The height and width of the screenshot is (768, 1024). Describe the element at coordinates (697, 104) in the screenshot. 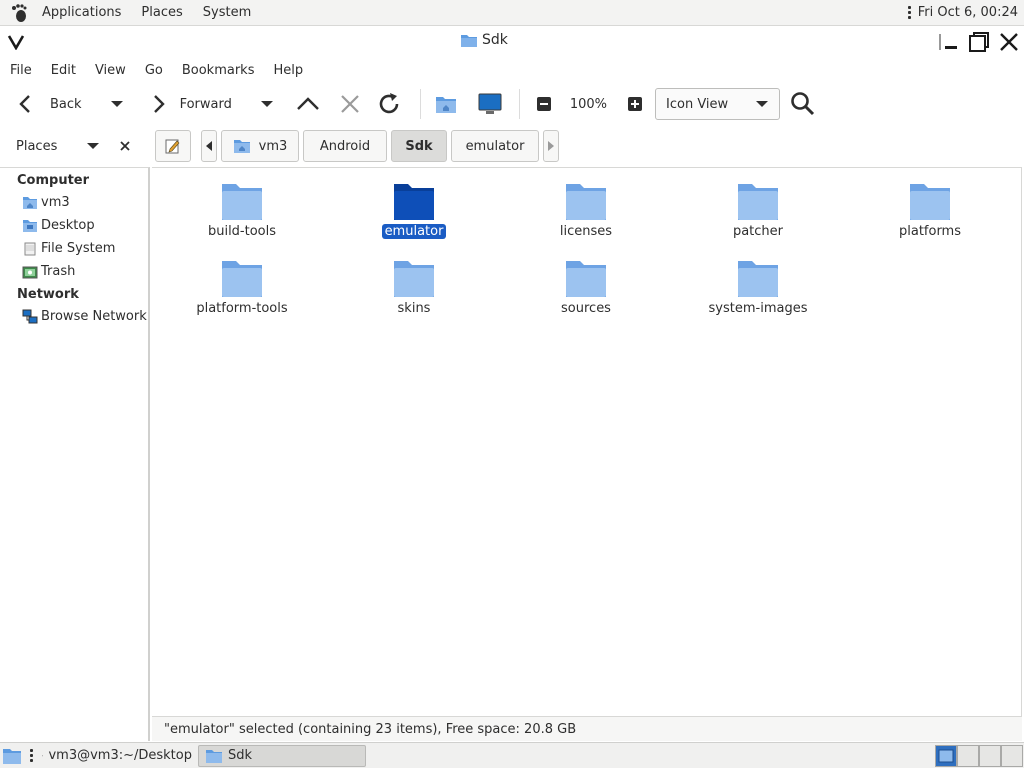

I see `view-mode-label: Icon View` at that location.